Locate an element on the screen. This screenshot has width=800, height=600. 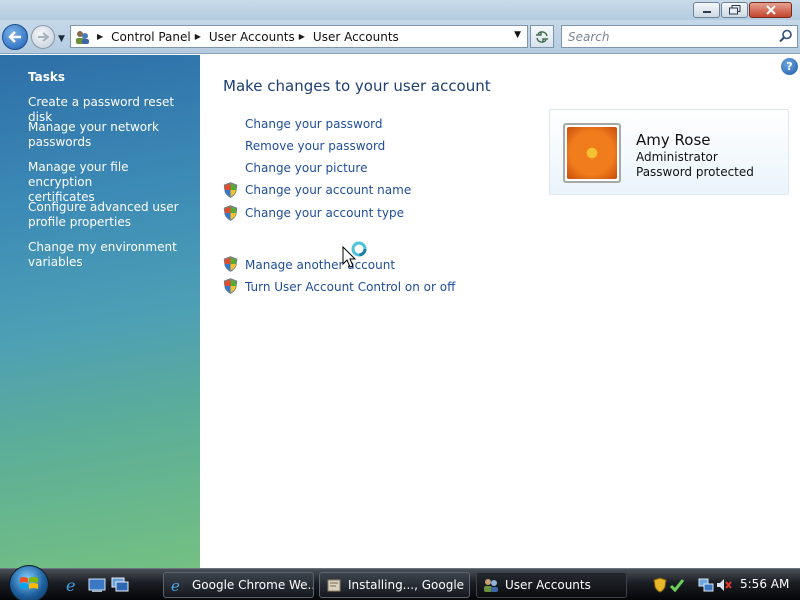
task-link-line: profile properties is located at coordinates (79, 222).